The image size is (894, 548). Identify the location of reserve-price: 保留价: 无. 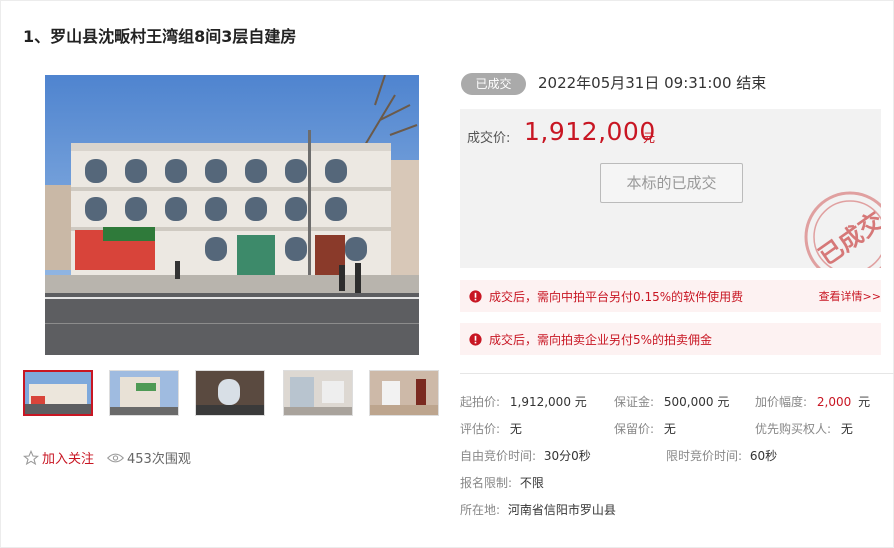
(645, 429).